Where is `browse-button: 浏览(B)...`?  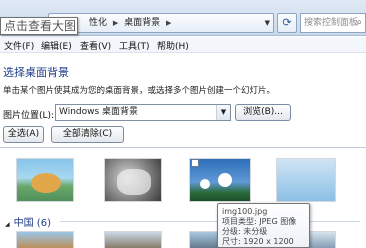
browse-button: 浏览(B)... is located at coordinates (263, 112).